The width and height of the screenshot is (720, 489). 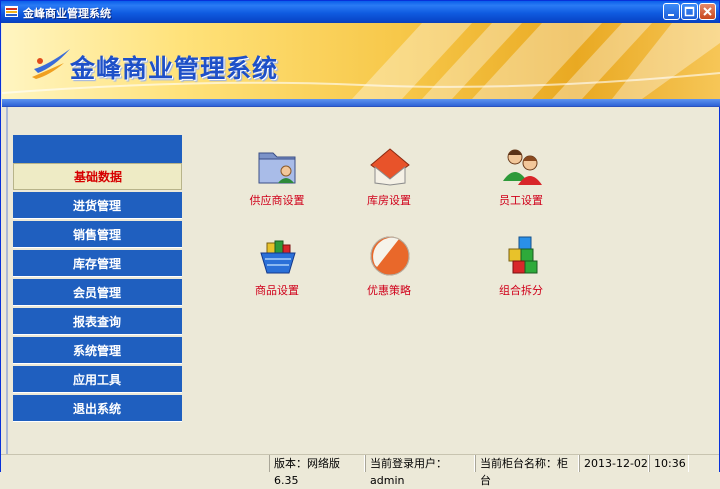 I want to click on tile-supplier-settings: 供应商设置, so click(x=277, y=179).